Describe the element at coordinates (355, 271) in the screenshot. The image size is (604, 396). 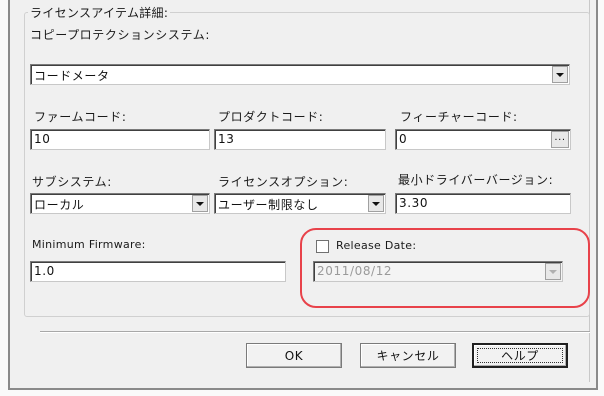
I see `release-date-value: 2011/08/12` at that location.